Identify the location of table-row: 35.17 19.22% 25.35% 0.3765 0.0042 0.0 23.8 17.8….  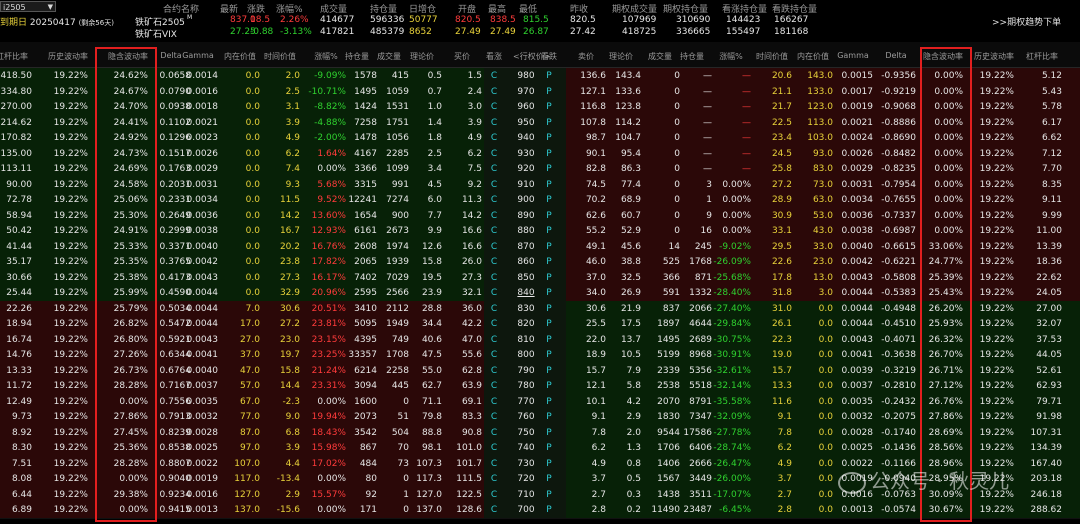
(540, 262).